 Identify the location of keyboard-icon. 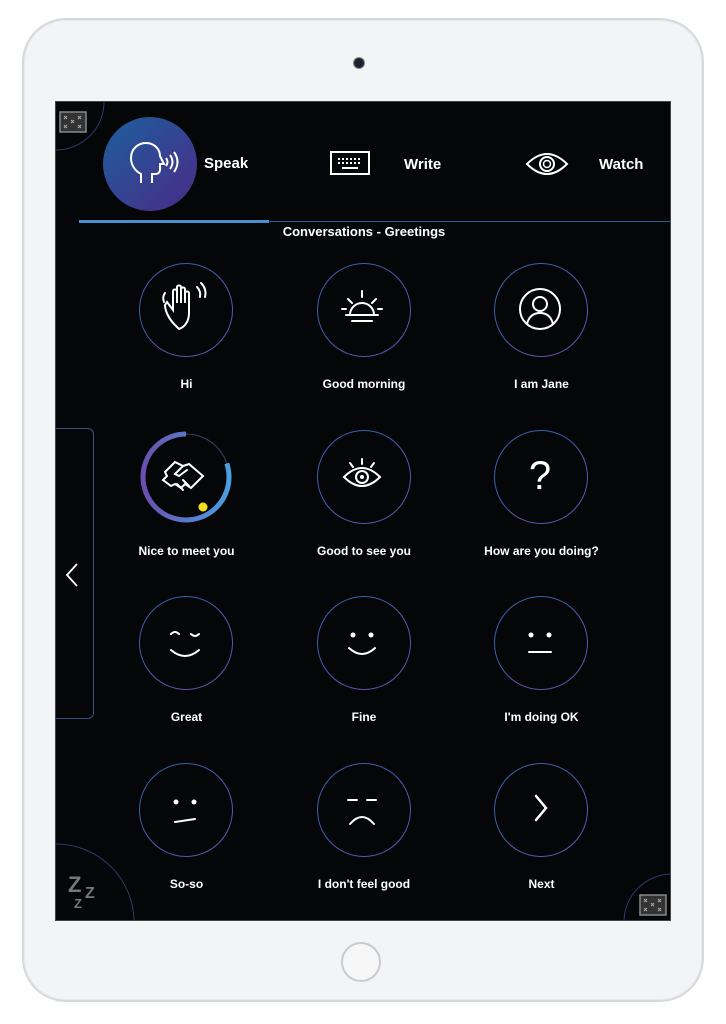
(350, 163).